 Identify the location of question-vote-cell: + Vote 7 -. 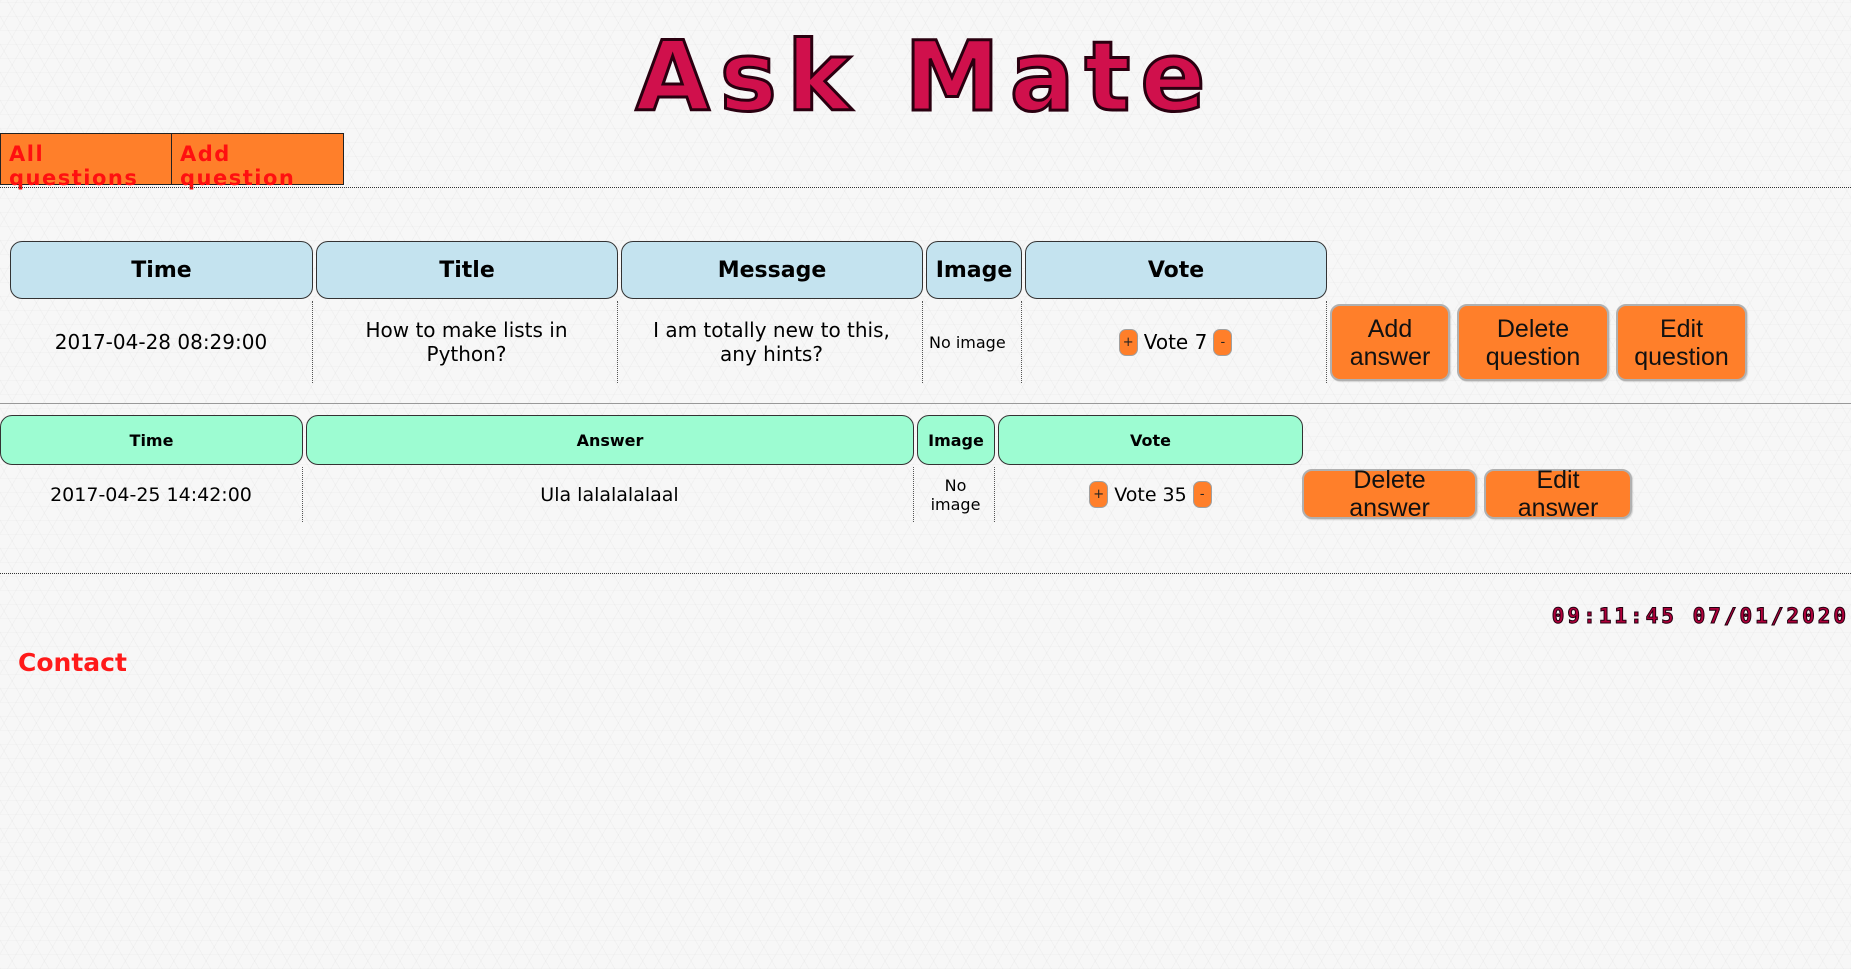
(1176, 342).